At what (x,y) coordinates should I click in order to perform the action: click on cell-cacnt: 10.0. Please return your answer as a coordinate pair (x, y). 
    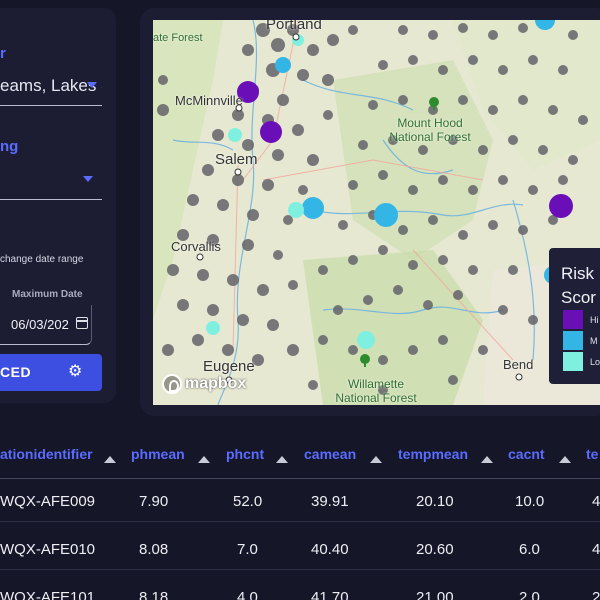
    Looking at the image, I should click on (530, 501).